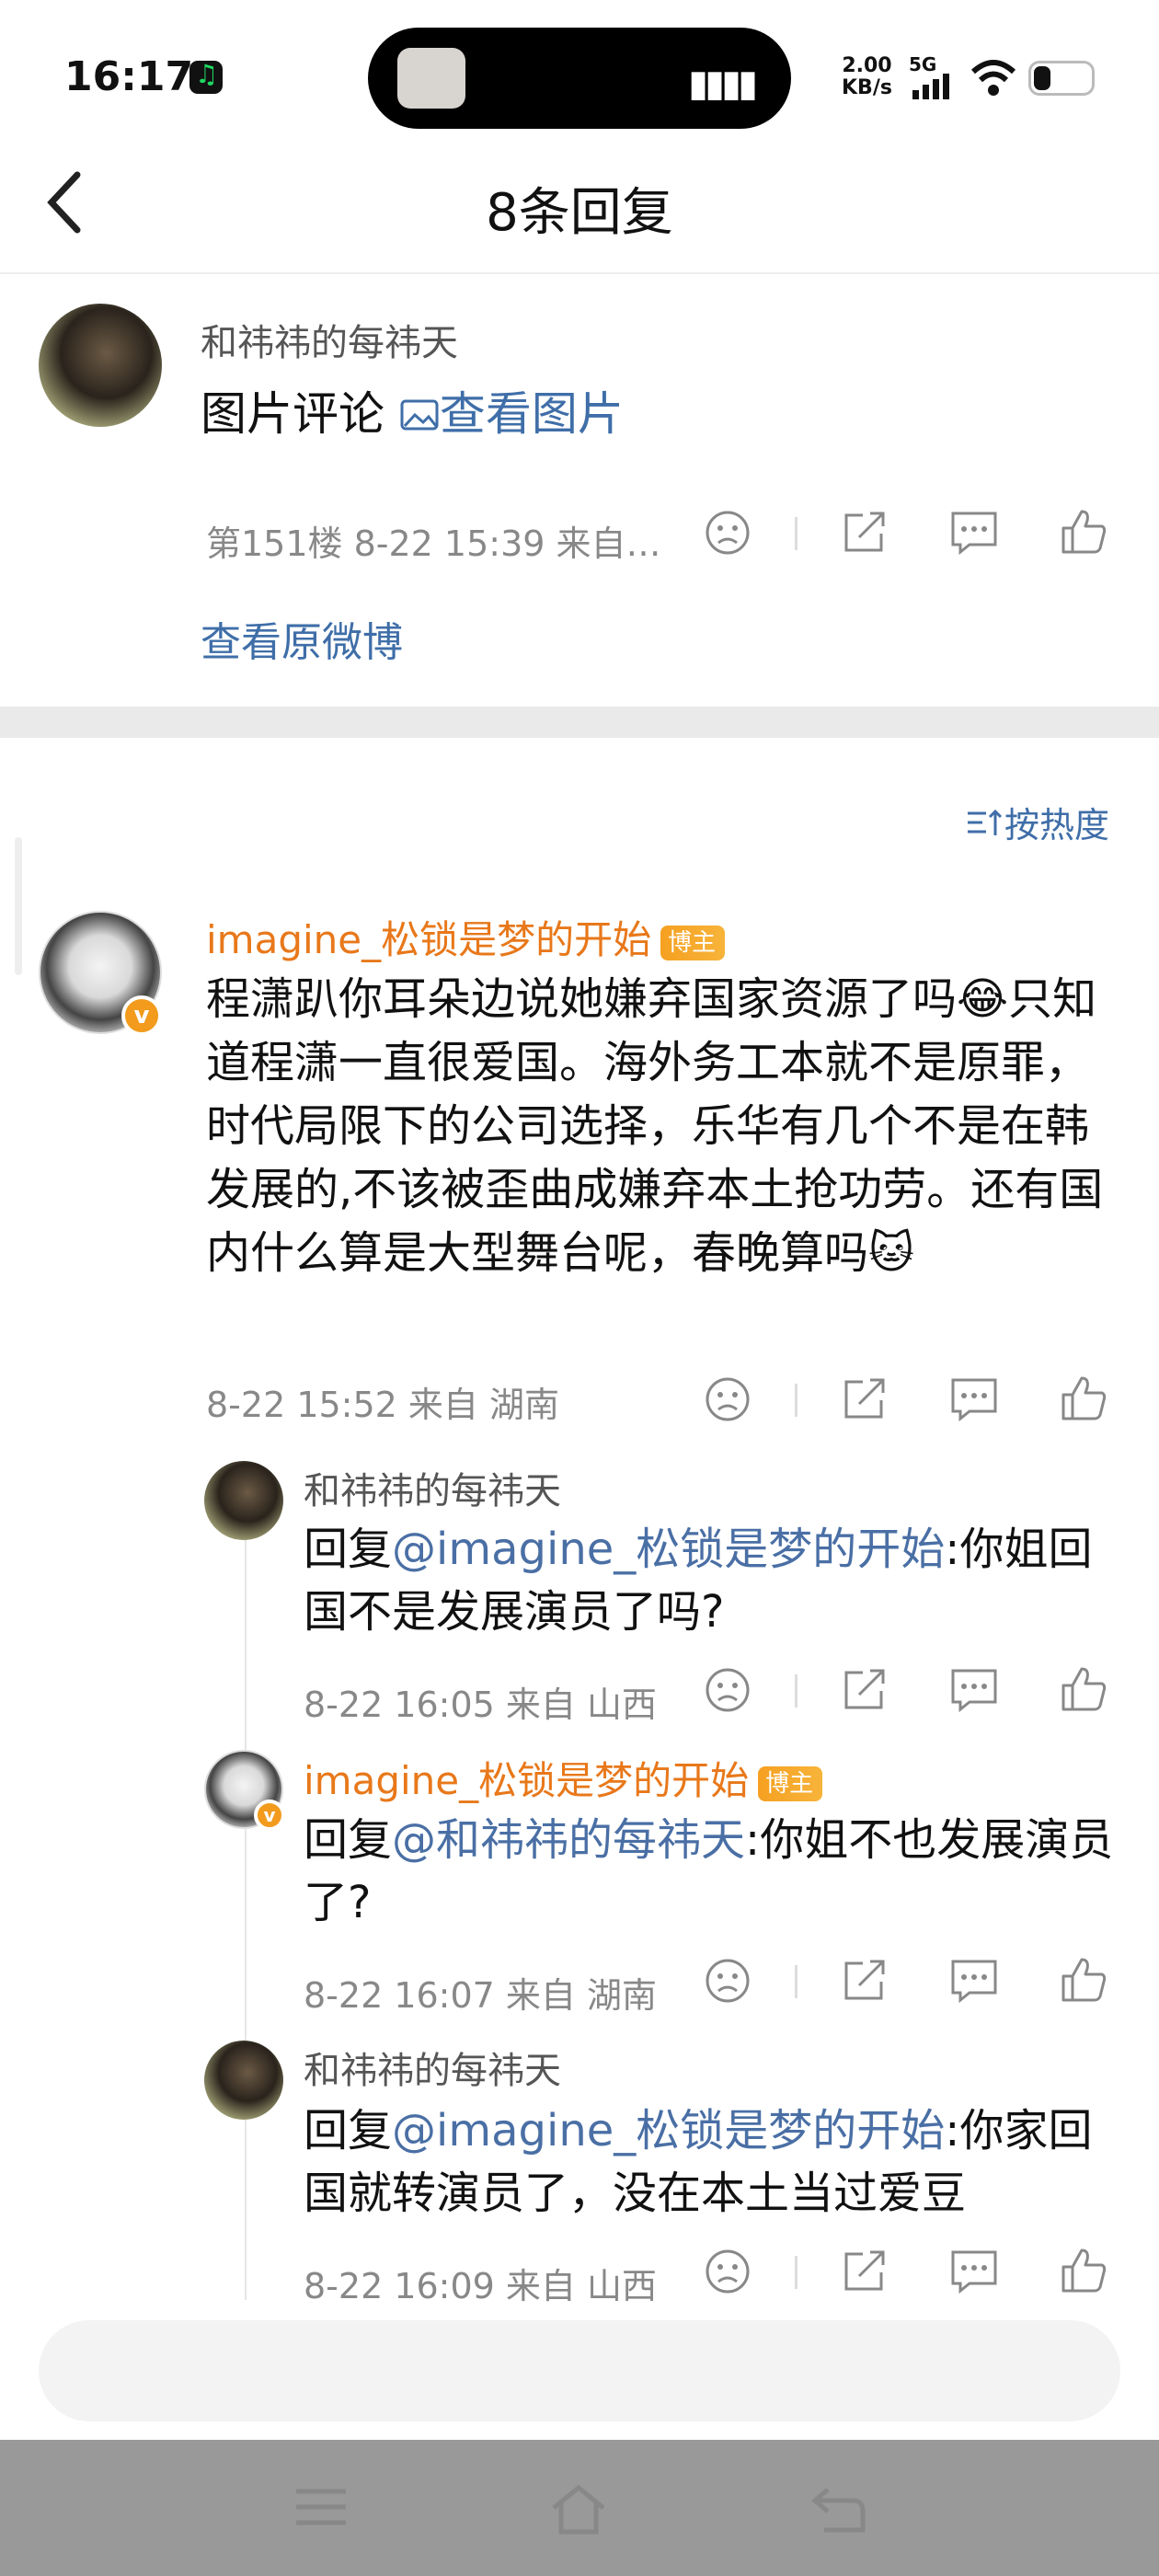 Image resolution: width=1159 pixels, height=2576 pixels. Describe the element at coordinates (867, 87) in the screenshot. I see `net-speed-unit: KB/s` at that location.